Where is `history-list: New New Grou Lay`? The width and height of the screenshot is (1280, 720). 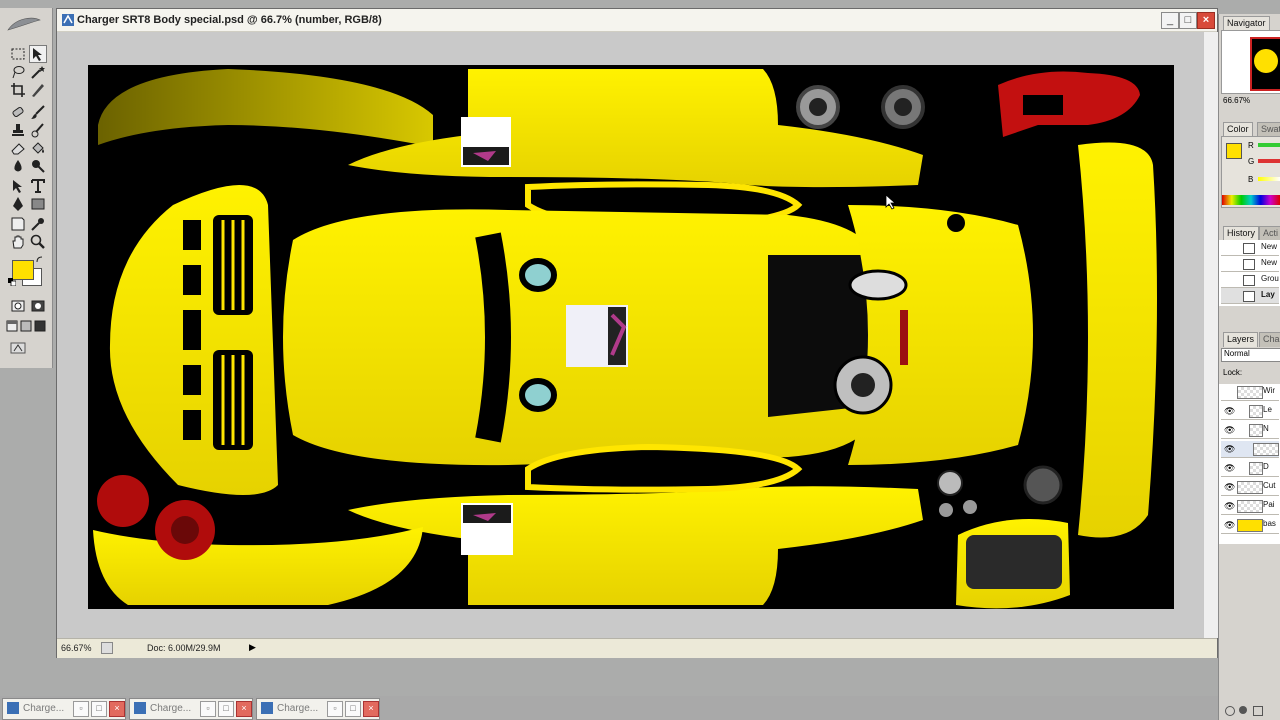
history-list: New New Grou Lay is located at coordinates (1249, 273).